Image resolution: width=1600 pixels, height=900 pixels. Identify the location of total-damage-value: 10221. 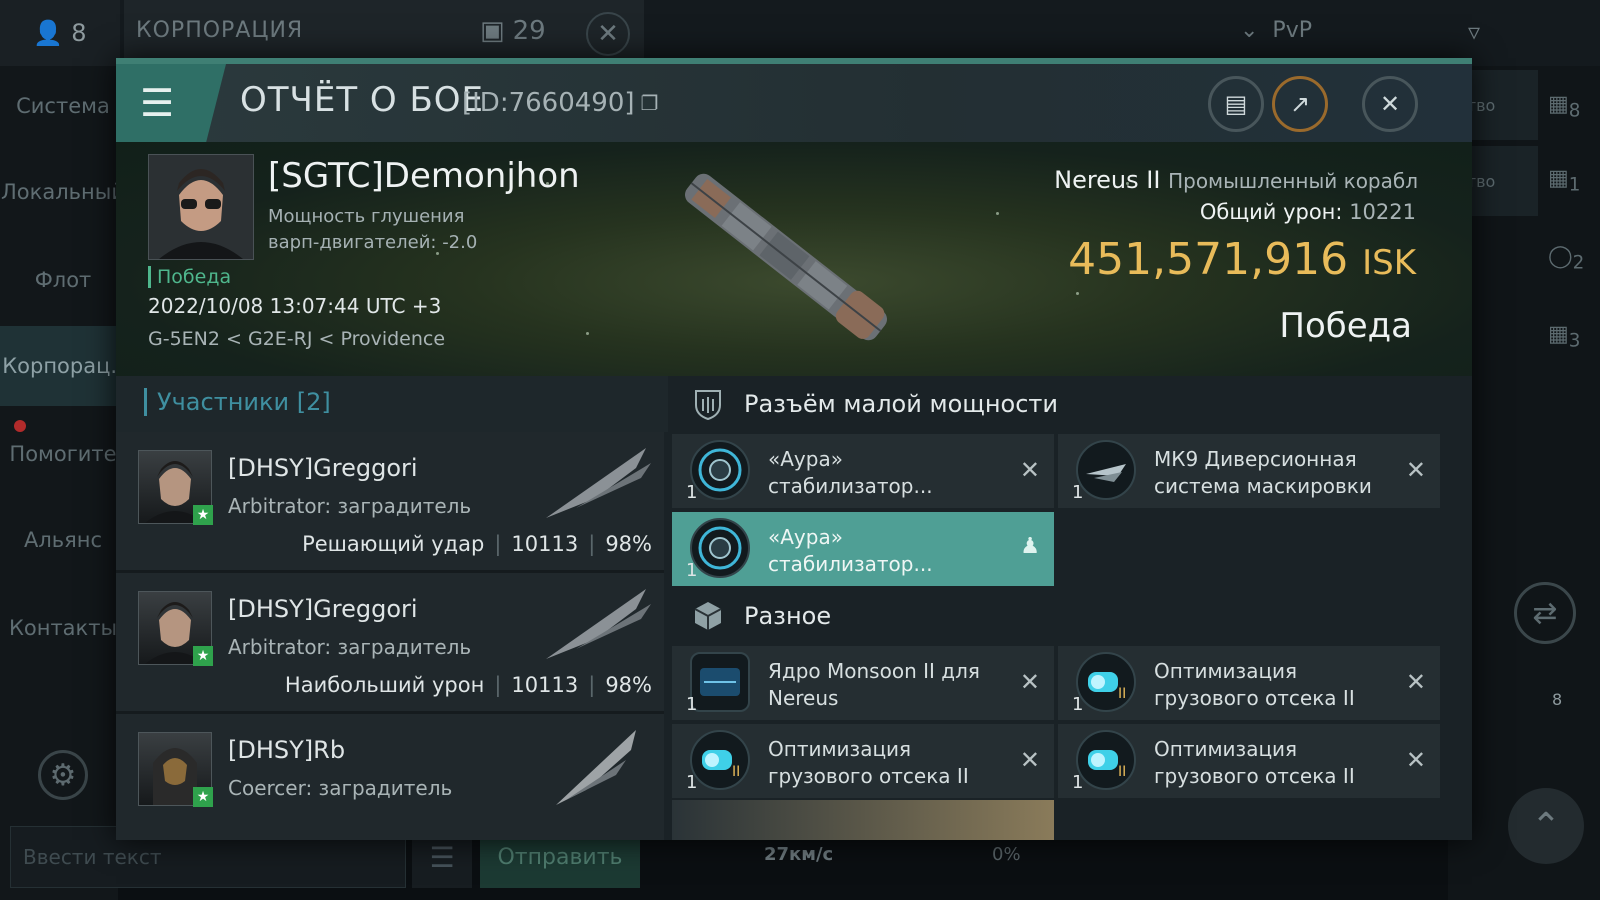
(1382, 212).